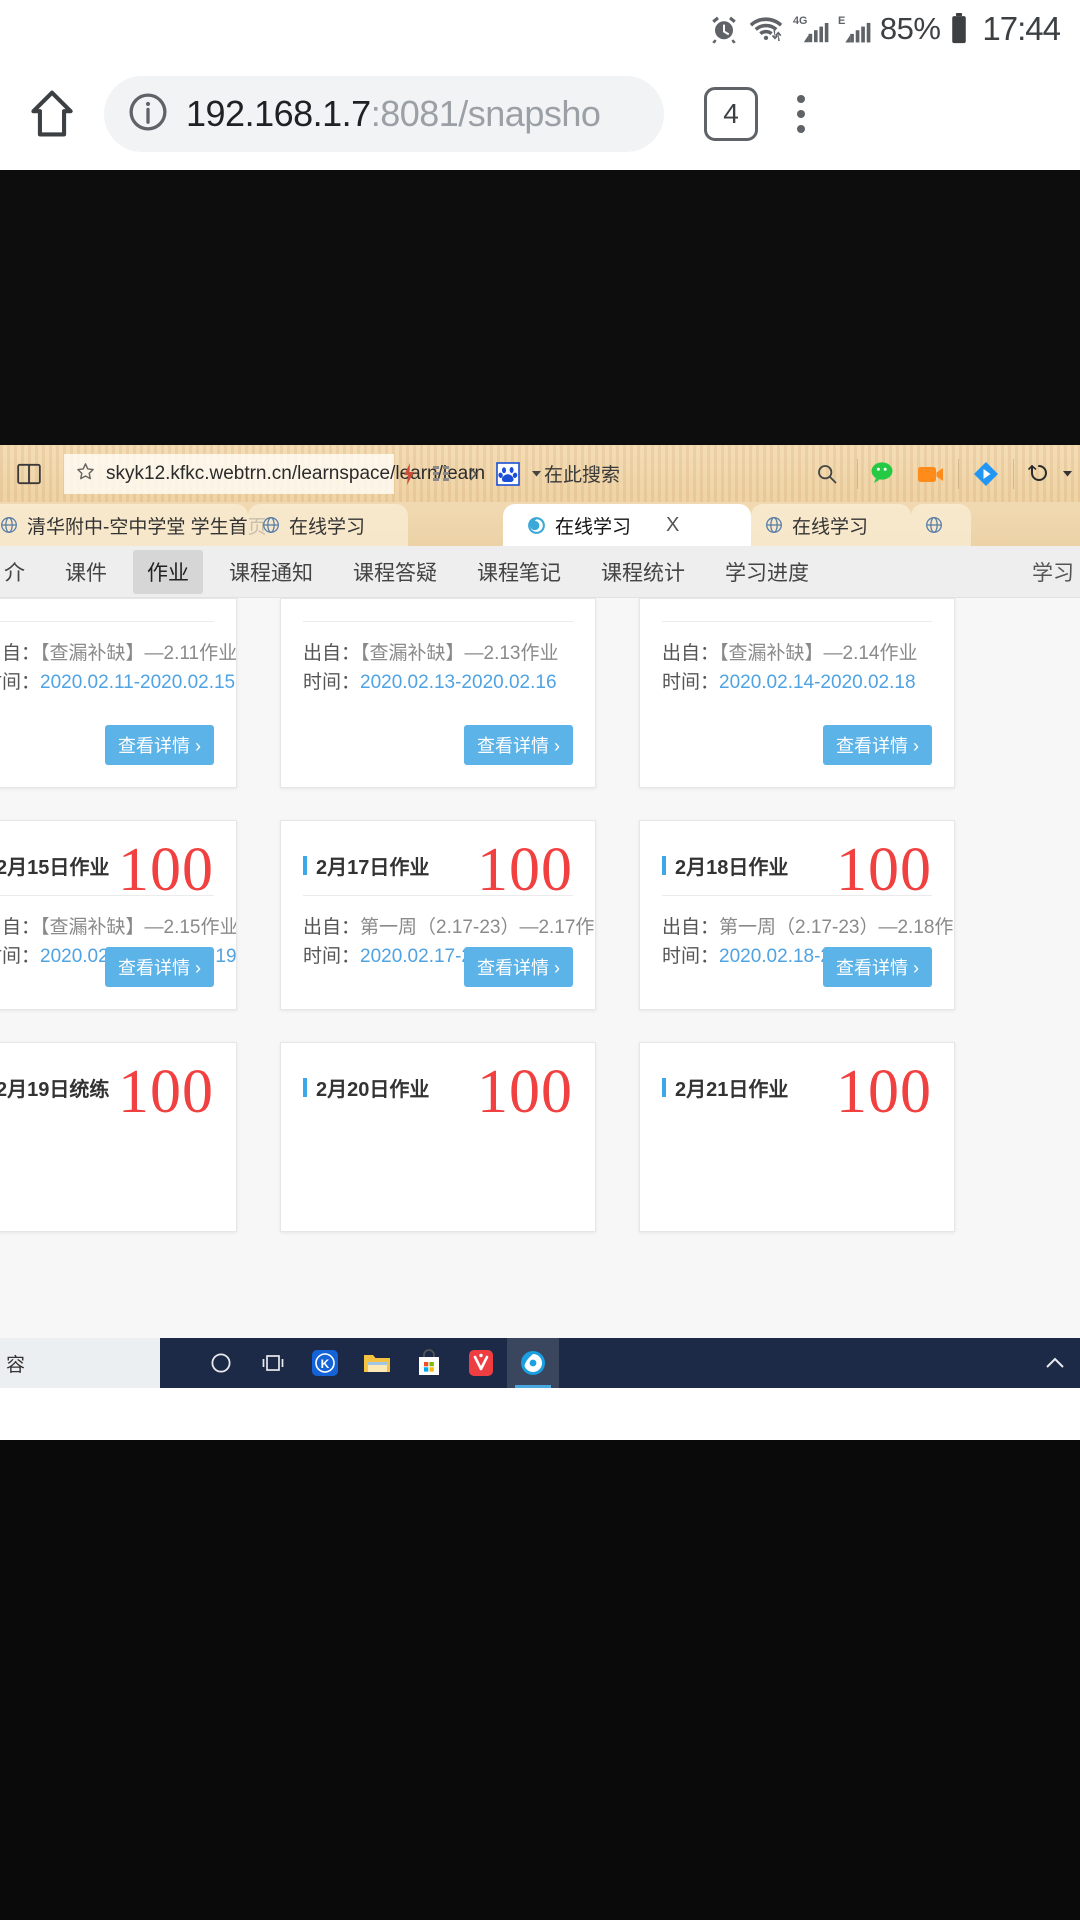 This screenshot has width=1080, height=1920. Describe the element at coordinates (19, 572) in the screenshot. I see `nav-item-intro: 介` at that location.